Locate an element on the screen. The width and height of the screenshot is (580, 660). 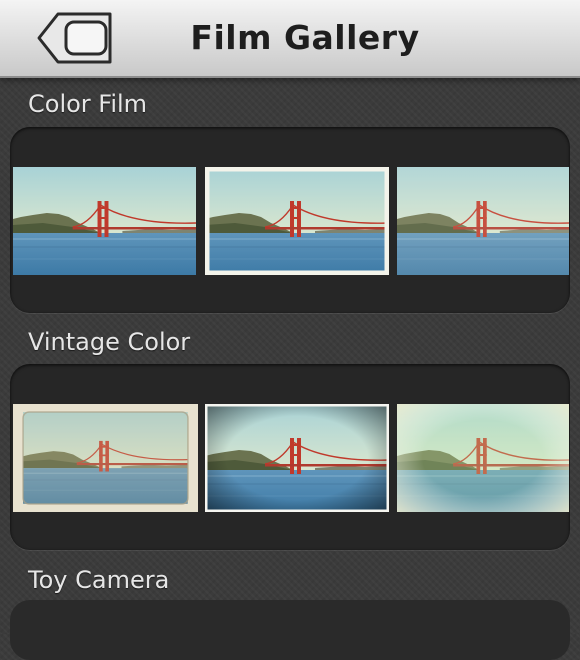
vintage-color-thumbnail-aged-frame is located at coordinates (105, 458).